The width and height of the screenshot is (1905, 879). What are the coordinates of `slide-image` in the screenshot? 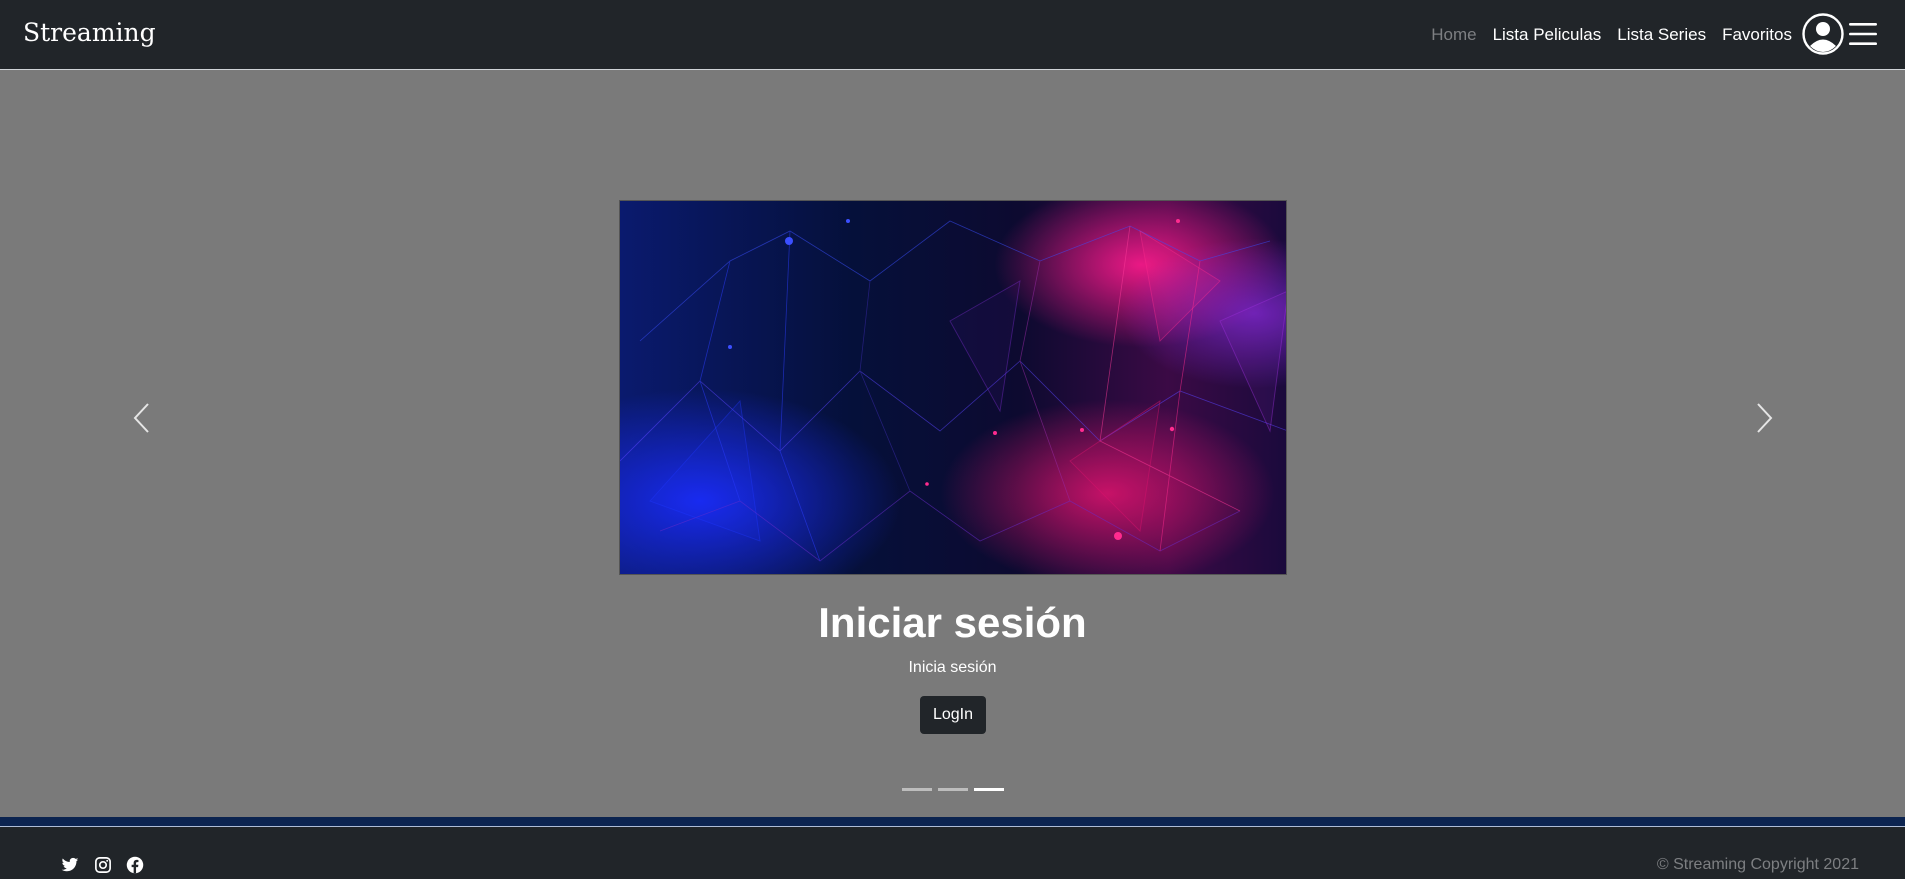 It's located at (953, 387).